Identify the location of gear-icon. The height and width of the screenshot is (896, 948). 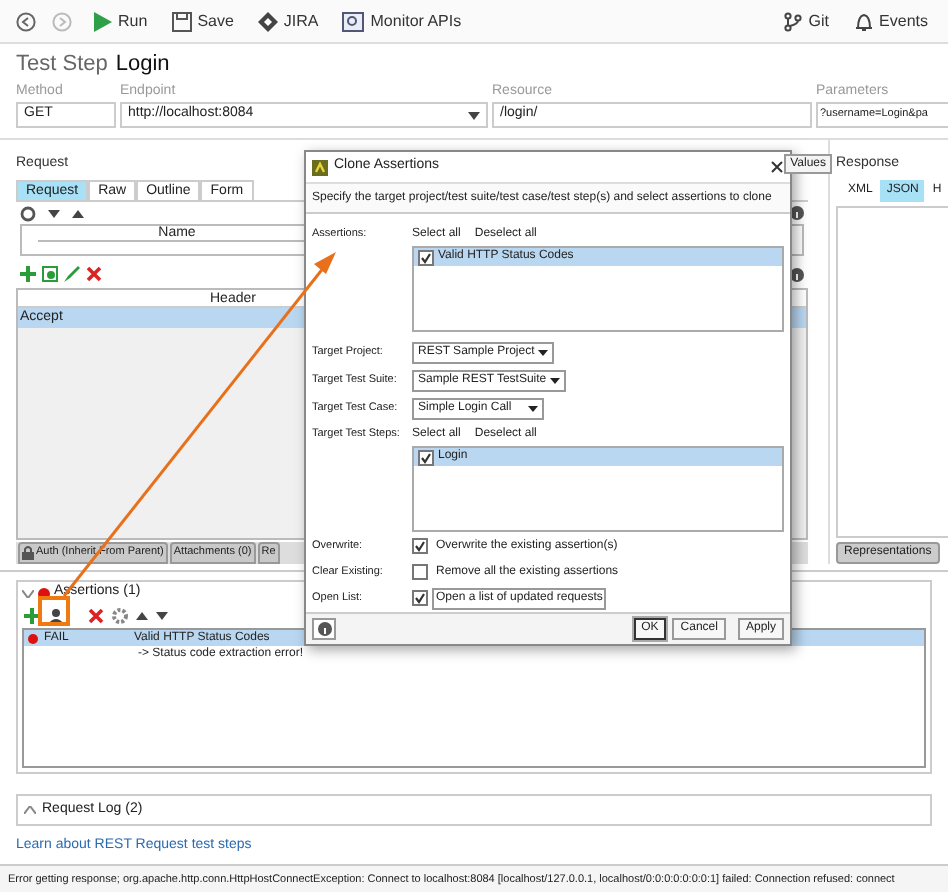
(120, 616).